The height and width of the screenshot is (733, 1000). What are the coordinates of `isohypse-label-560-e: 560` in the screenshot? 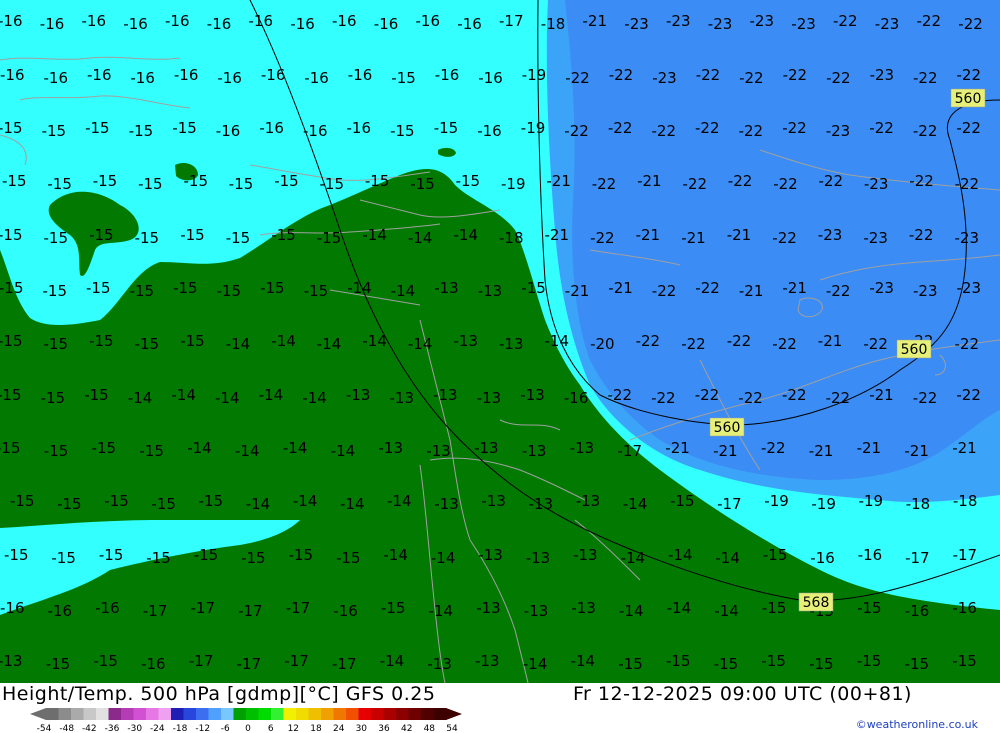 It's located at (914, 349).